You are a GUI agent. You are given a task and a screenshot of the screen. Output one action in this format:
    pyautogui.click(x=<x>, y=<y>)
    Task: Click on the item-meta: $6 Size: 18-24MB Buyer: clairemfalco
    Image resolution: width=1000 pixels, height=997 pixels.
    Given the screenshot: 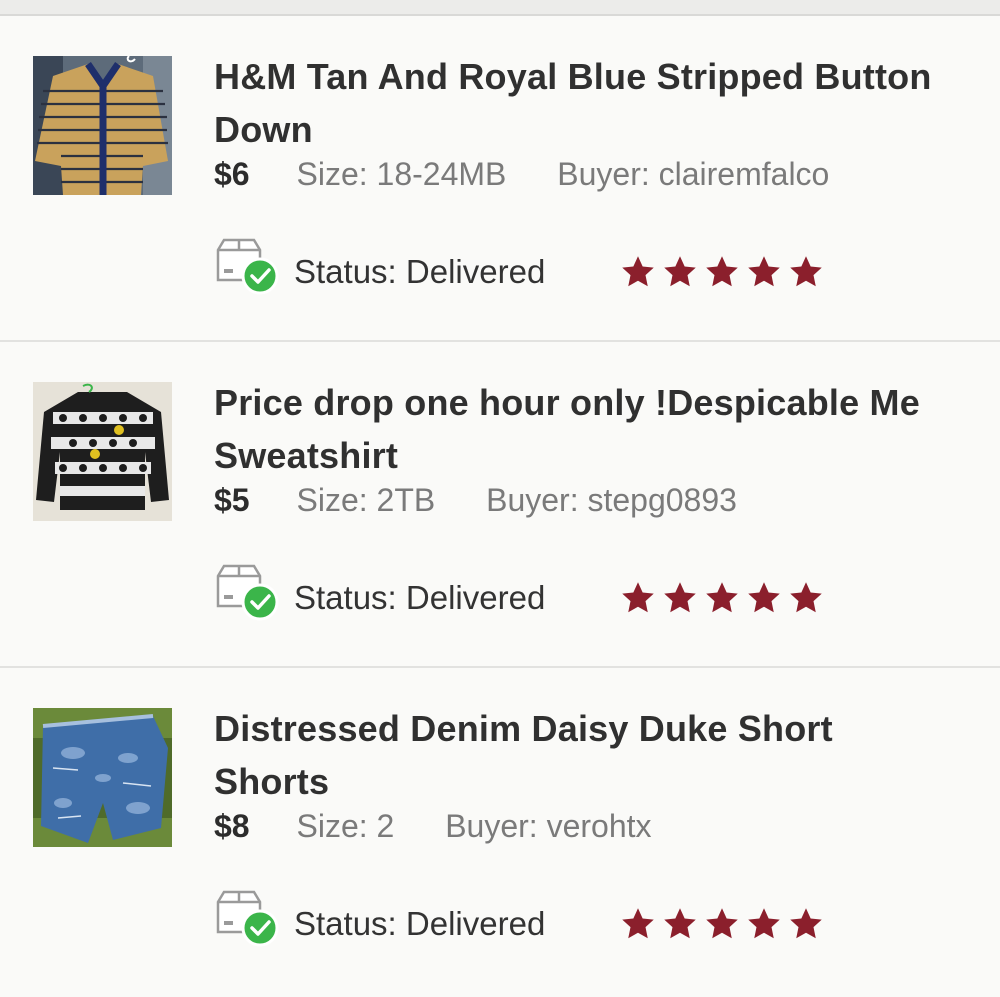 What is the action you would take?
    pyautogui.click(x=521, y=174)
    